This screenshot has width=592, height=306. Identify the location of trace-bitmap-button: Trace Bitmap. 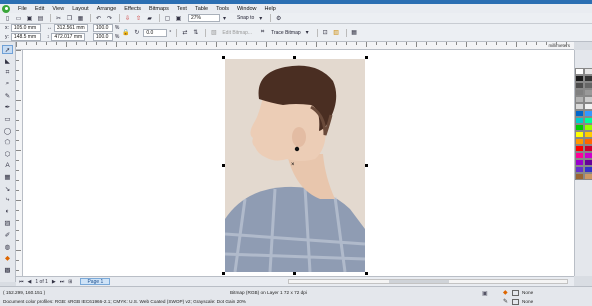
(286, 33).